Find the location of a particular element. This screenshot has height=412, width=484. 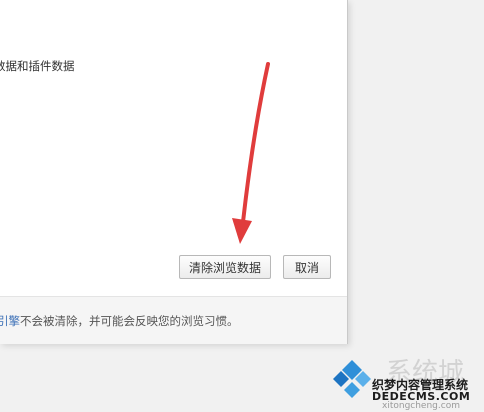

search-engine-link: 引擎 is located at coordinates (10, 321).